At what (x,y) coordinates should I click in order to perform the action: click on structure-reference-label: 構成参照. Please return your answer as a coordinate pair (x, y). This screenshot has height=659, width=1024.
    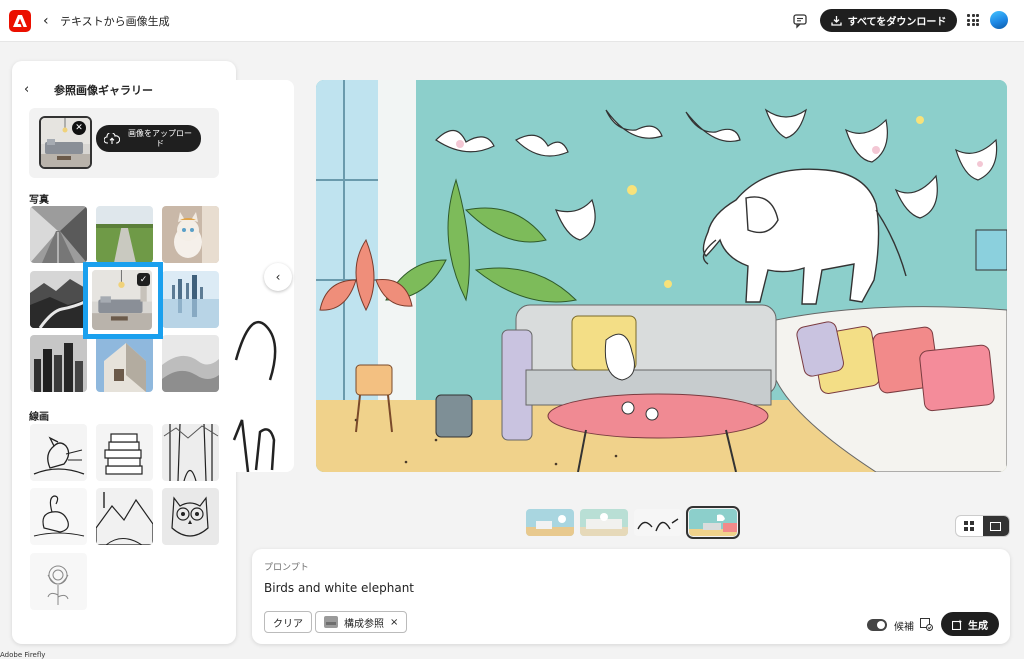
    Looking at the image, I should click on (364, 624).